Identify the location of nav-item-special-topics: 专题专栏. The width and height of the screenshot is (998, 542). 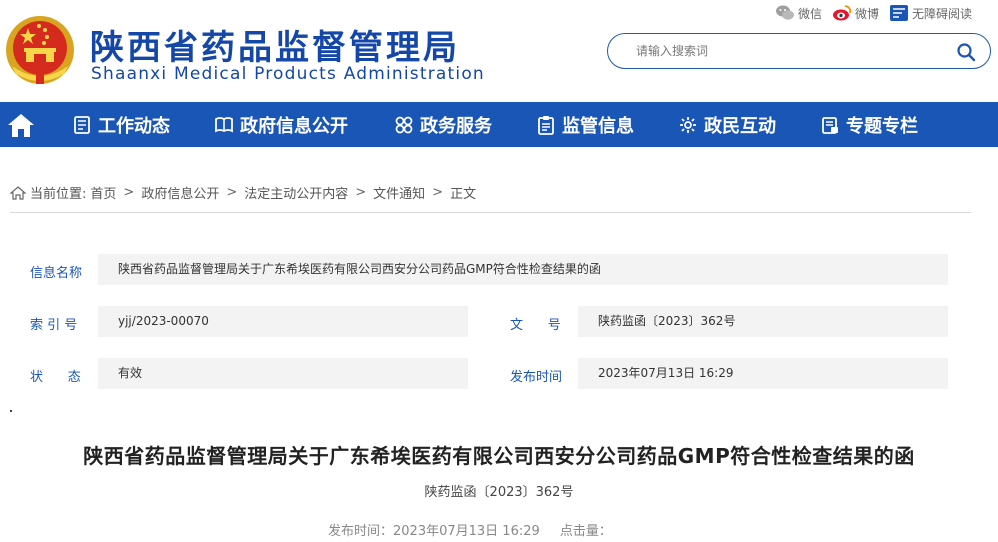
(869, 124).